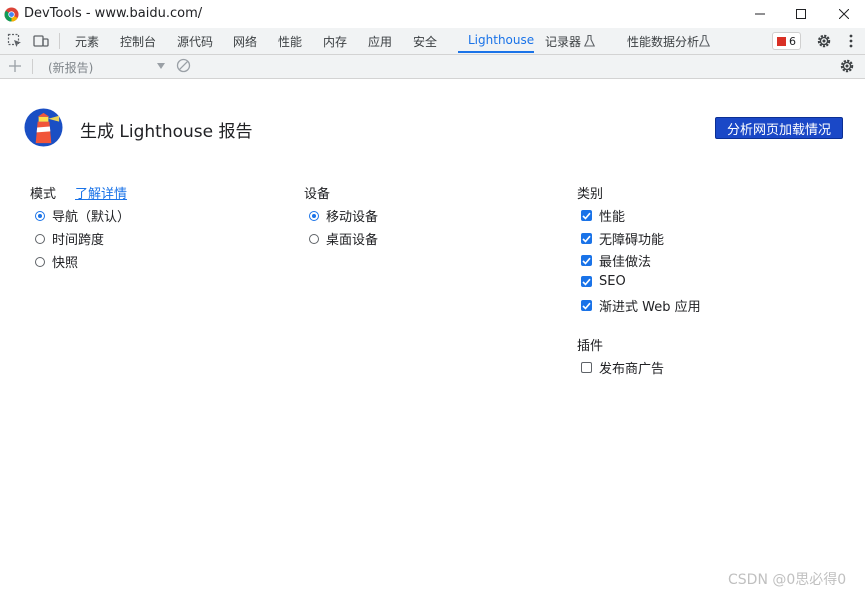  Describe the element at coordinates (432, 67) in the screenshot. I see `lighthouse-toolbar: (新报告)` at that location.